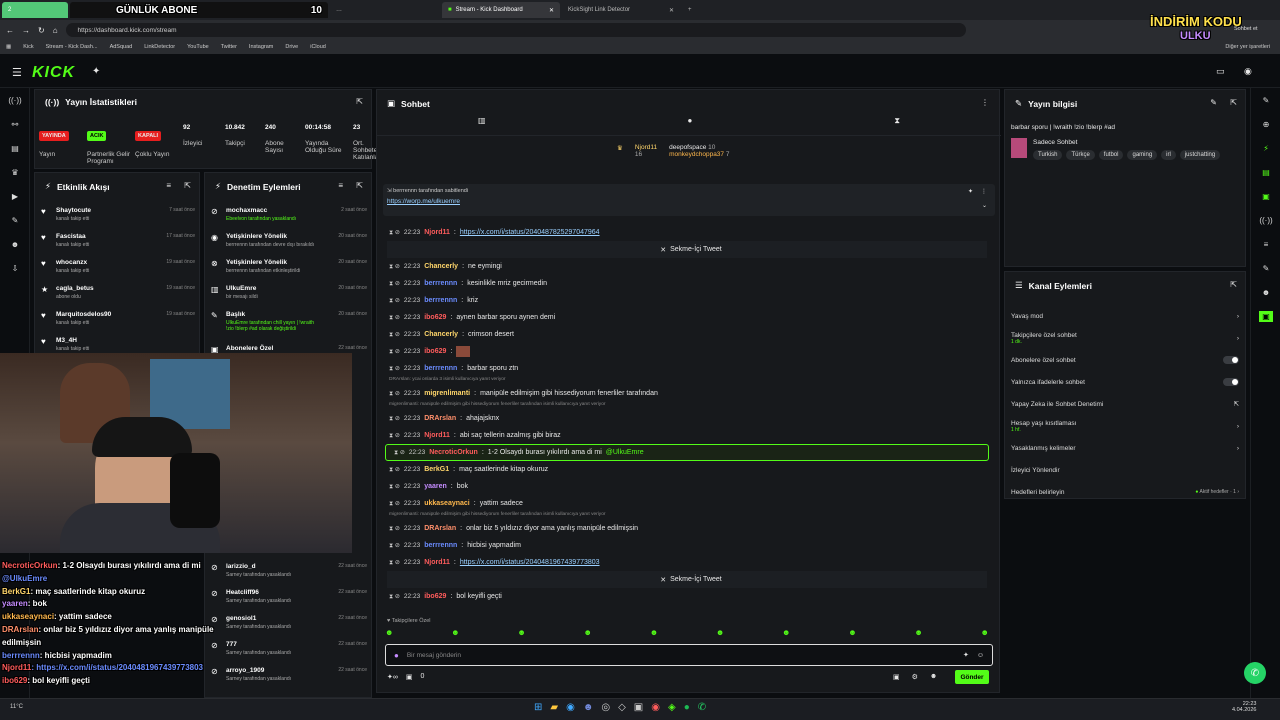  What do you see at coordinates (687, 334) in the screenshot?
I see `chat-message: ⧗ ⊘ 22:23 Chancerly: crimson desert` at bounding box center [687, 334].